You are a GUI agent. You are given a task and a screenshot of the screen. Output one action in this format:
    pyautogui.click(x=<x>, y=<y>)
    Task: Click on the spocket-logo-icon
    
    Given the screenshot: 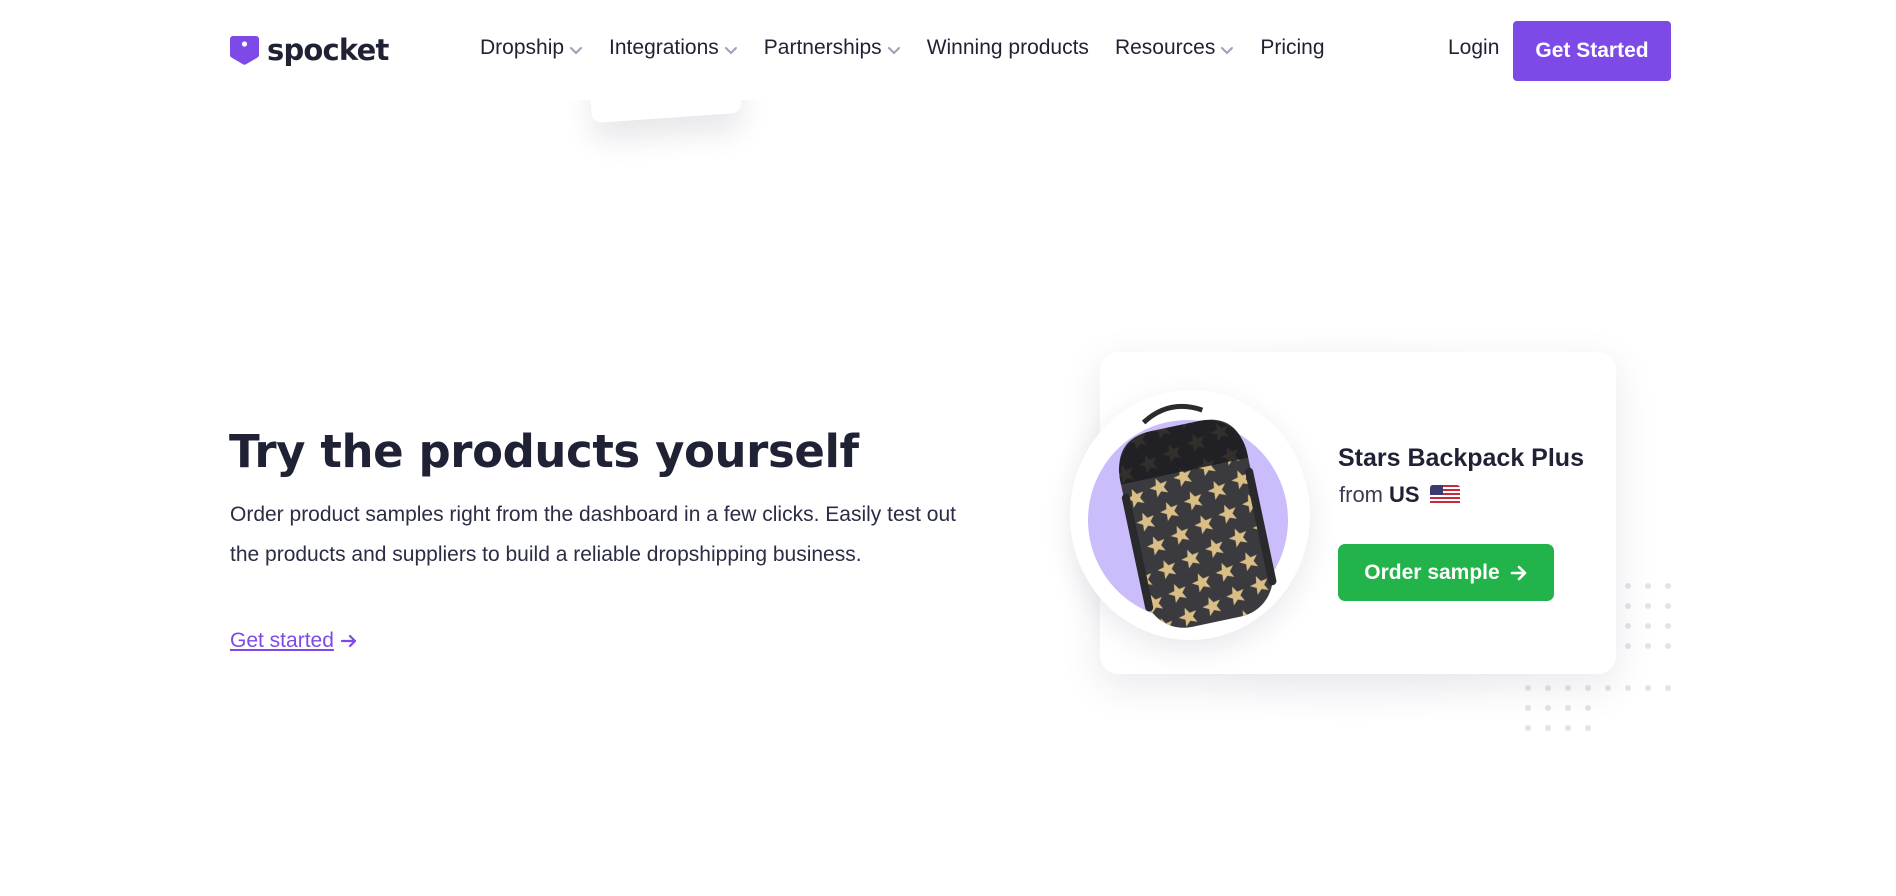 What is the action you would take?
    pyautogui.click(x=244, y=50)
    